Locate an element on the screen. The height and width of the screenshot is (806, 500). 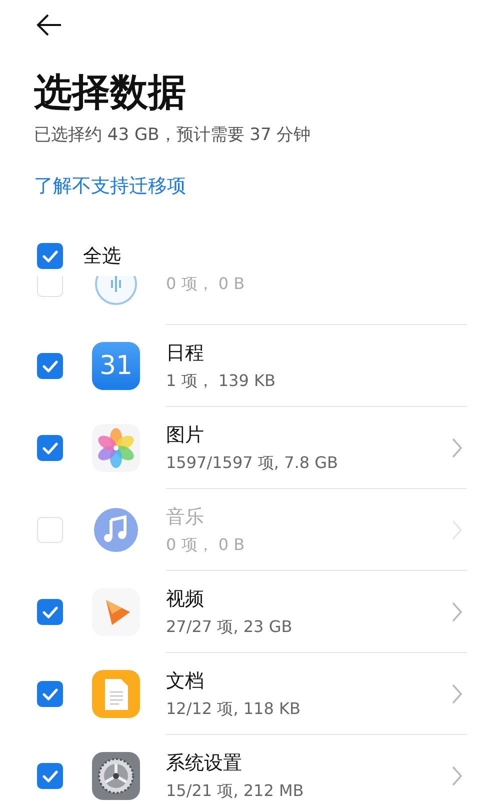
document-icon is located at coordinates (116, 694).